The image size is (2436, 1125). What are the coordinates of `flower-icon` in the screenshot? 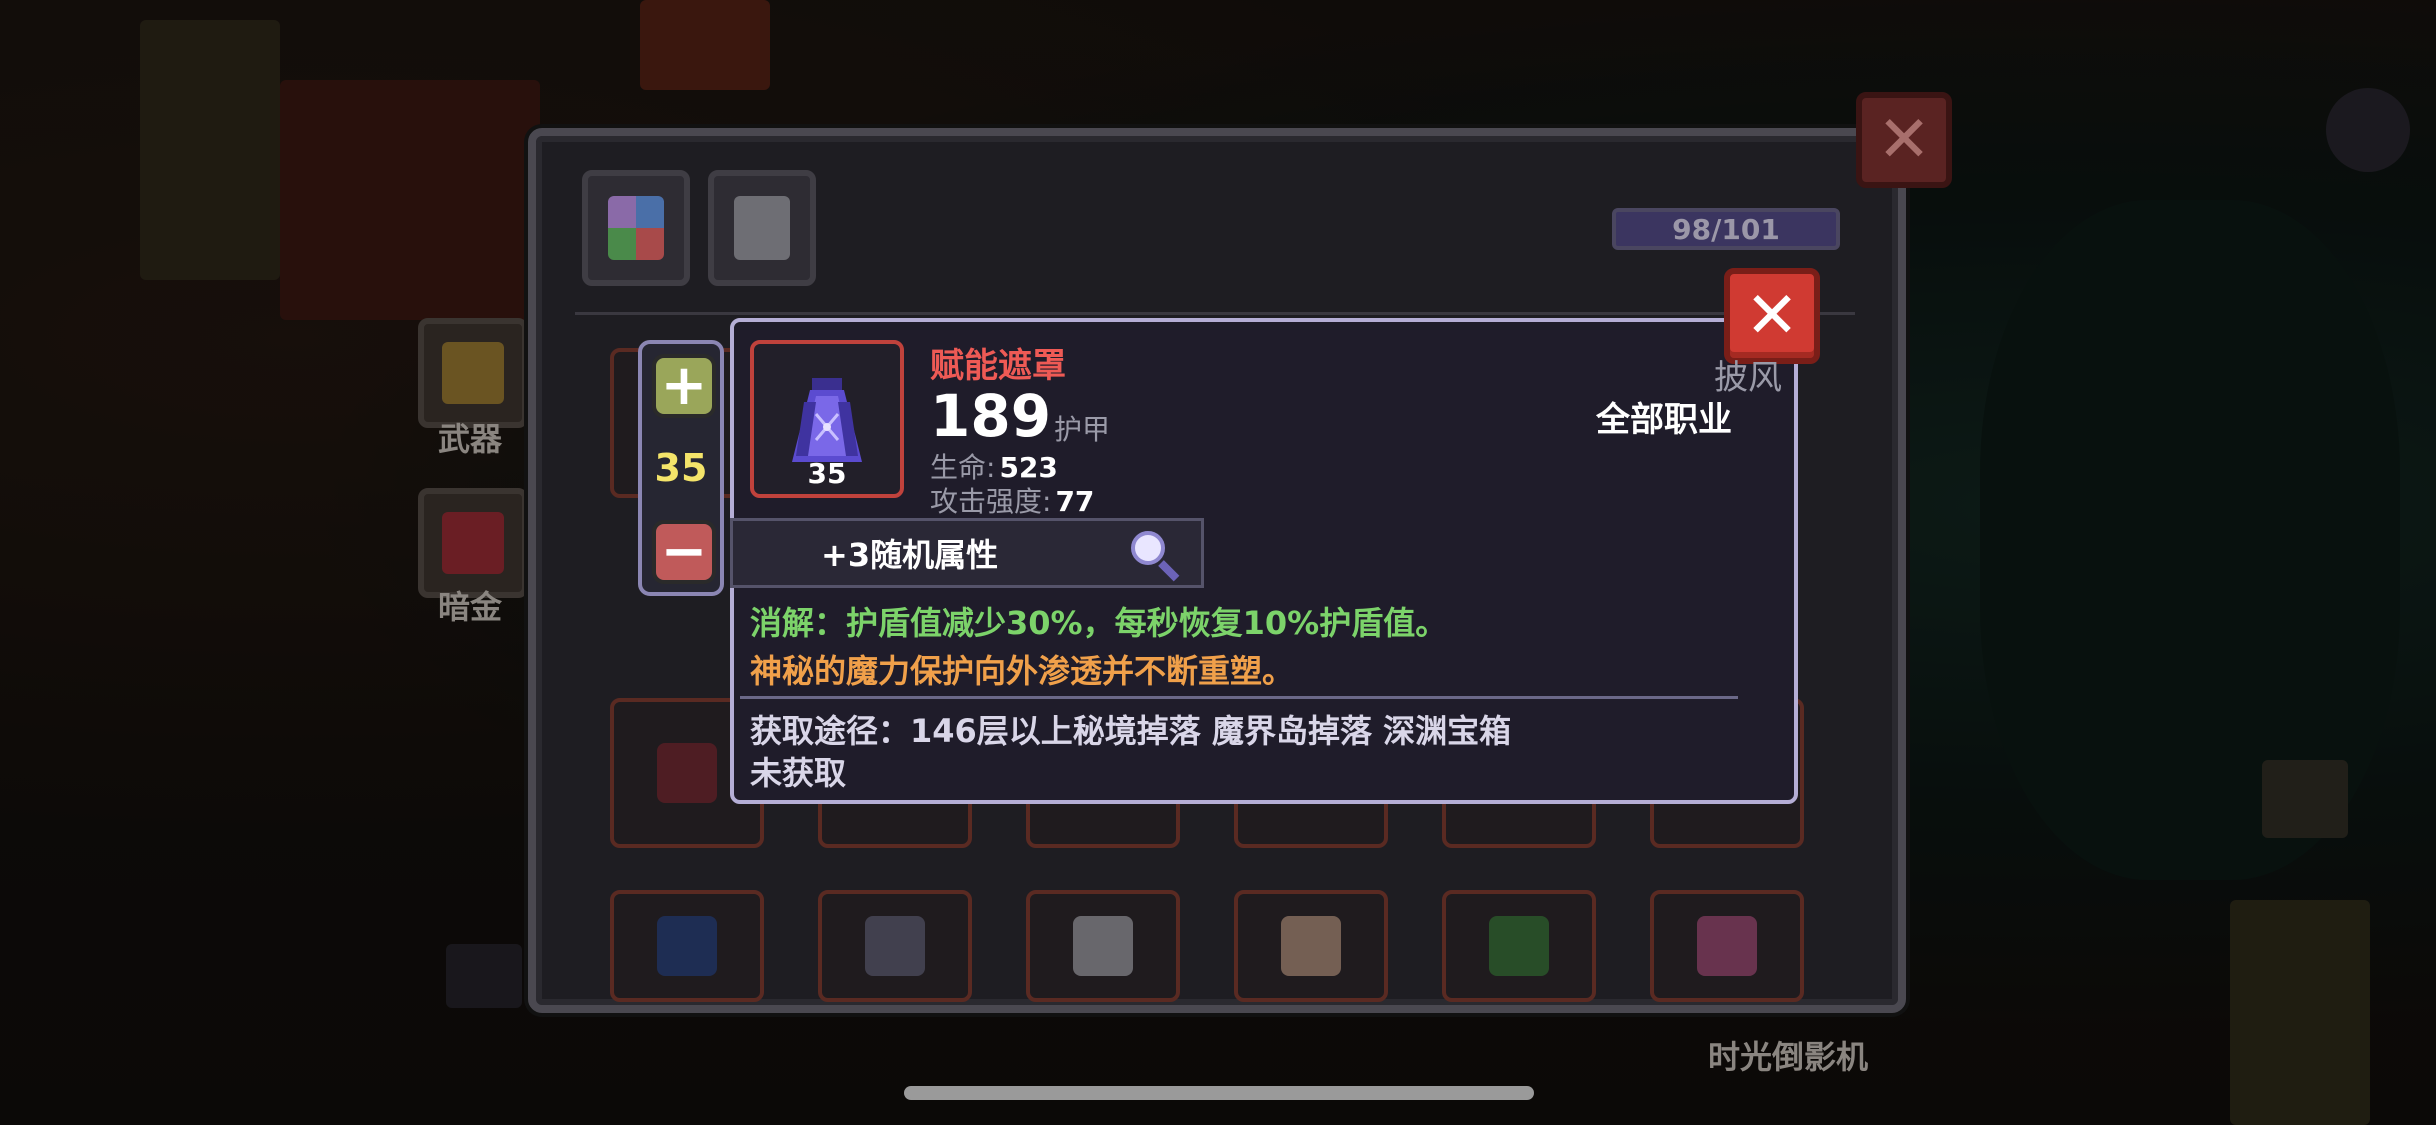 It's located at (1727, 946).